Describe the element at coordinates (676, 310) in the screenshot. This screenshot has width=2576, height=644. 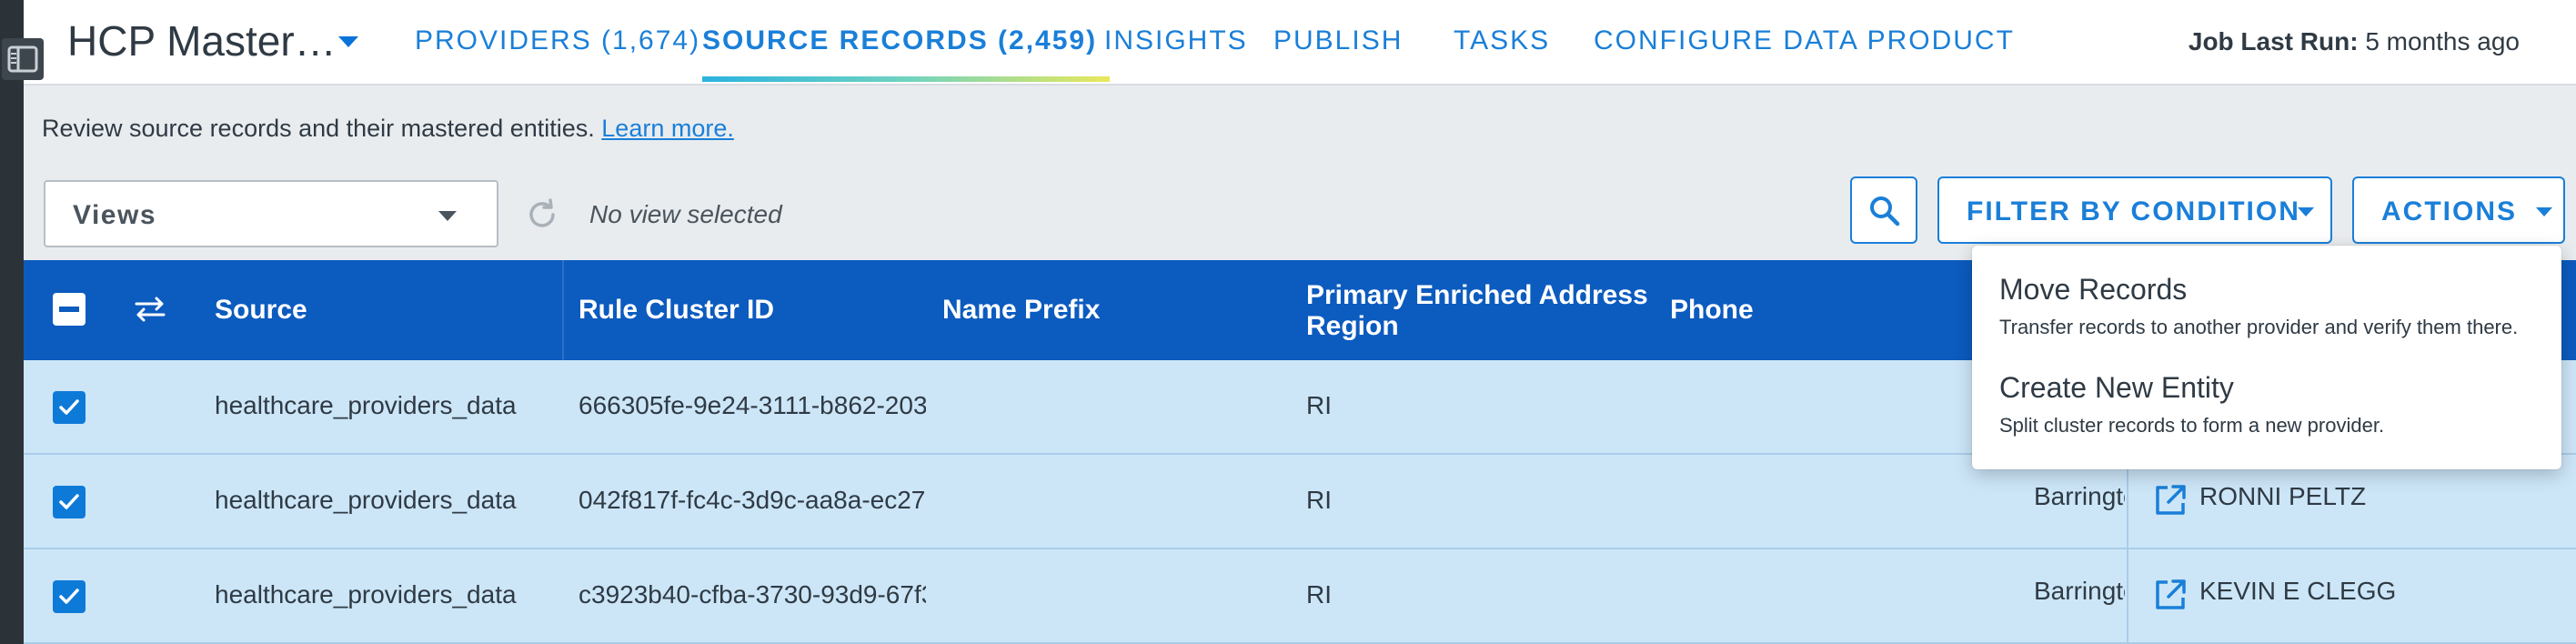
I see `column-header-rule-cluster-id: Rule Cluster ID` at that location.